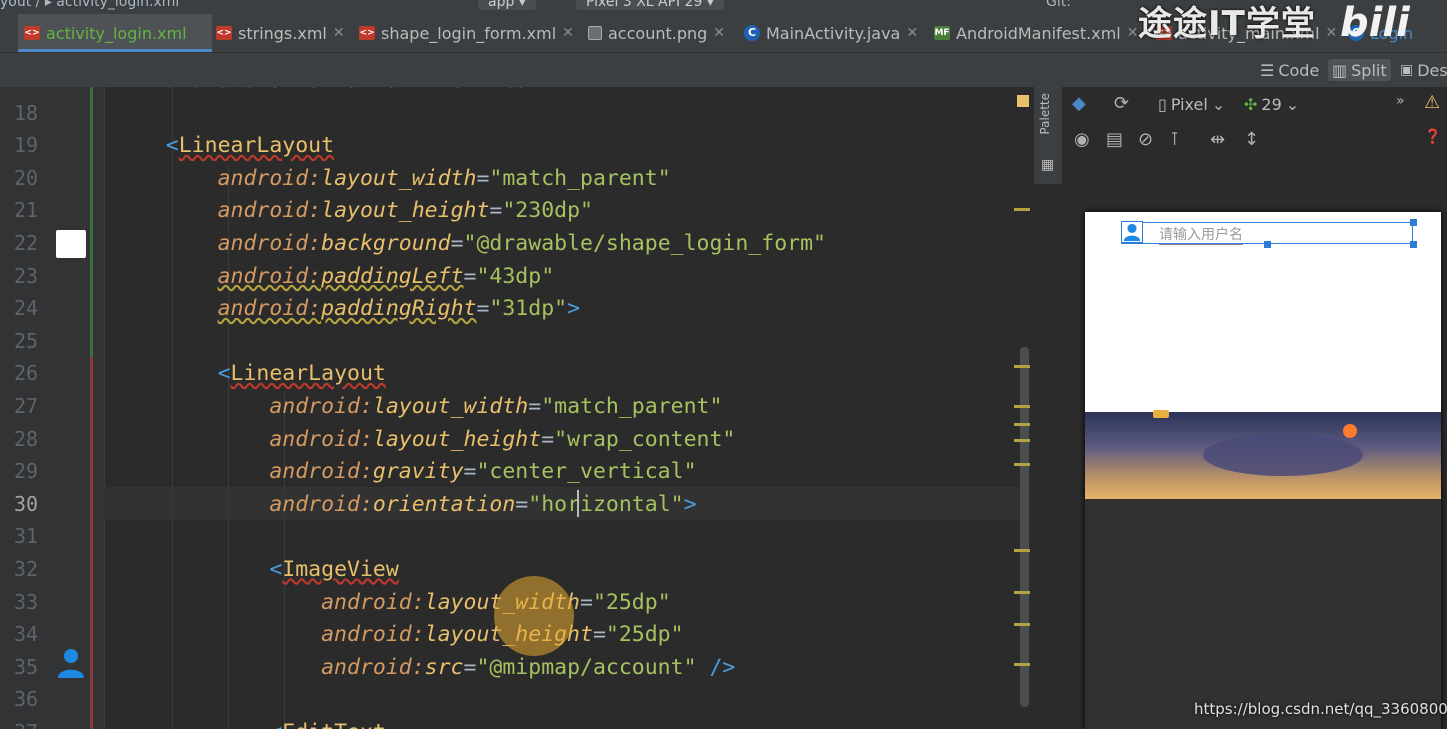 This screenshot has height=729, width=1447. What do you see at coordinates (831, 33) in the screenshot?
I see `tab-main-activity: C MainActivity.java ✕` at bounding box center [831, 33].